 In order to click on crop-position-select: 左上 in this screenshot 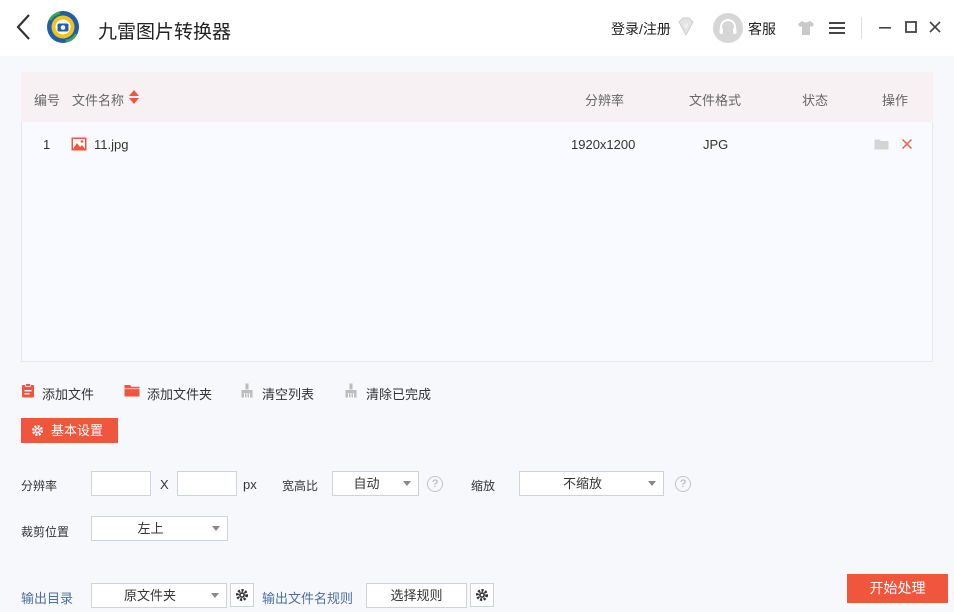, I will do `click(159, 528)`.